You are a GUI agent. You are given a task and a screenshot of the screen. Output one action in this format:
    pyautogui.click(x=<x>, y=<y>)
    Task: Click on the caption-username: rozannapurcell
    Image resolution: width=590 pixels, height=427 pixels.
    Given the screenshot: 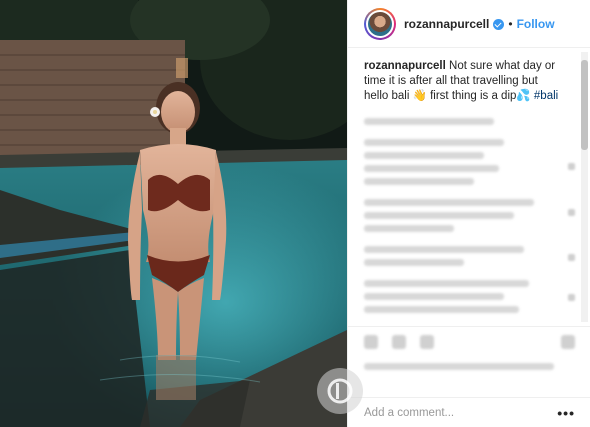 What is the action you would take?
    pyautogui.click(x=405, y=66)
    